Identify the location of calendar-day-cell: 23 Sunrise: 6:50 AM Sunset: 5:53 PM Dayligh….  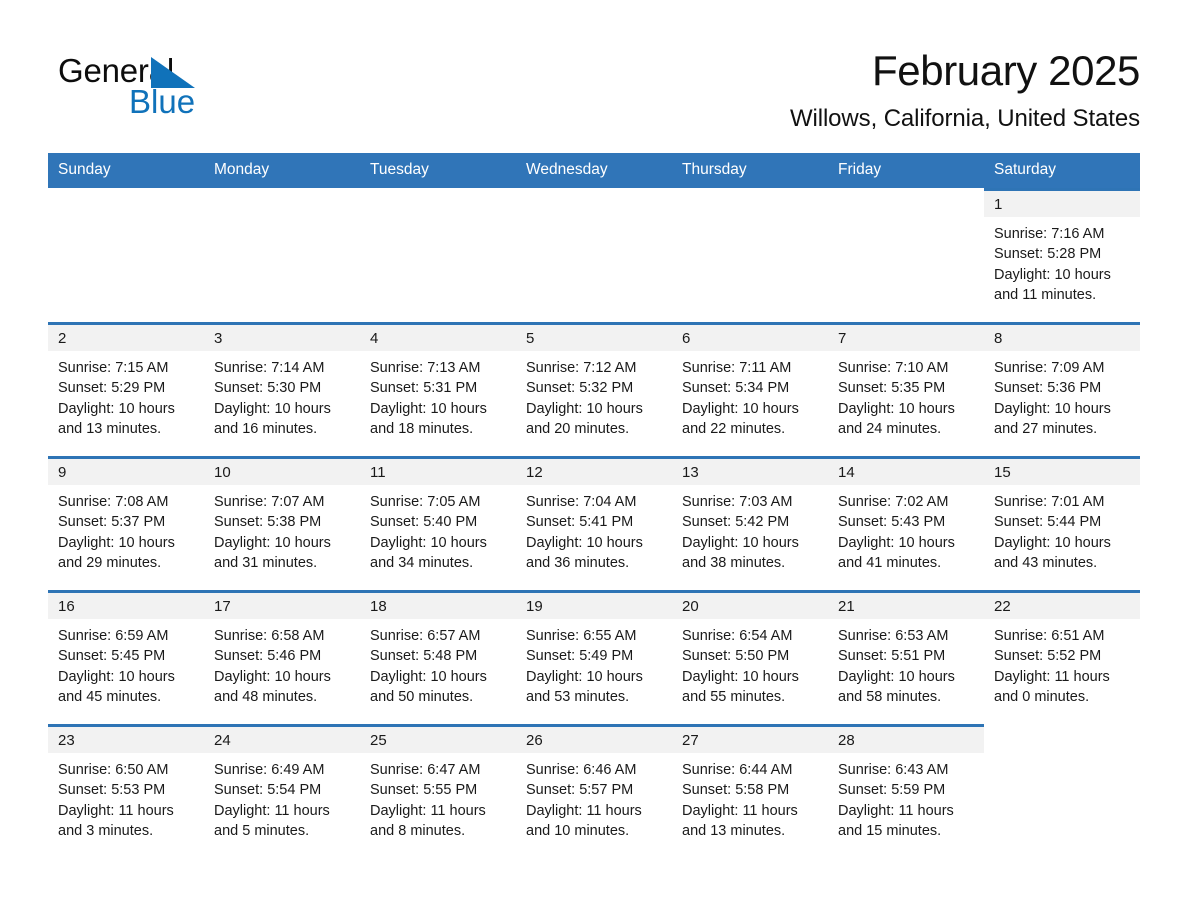
(126, 785).